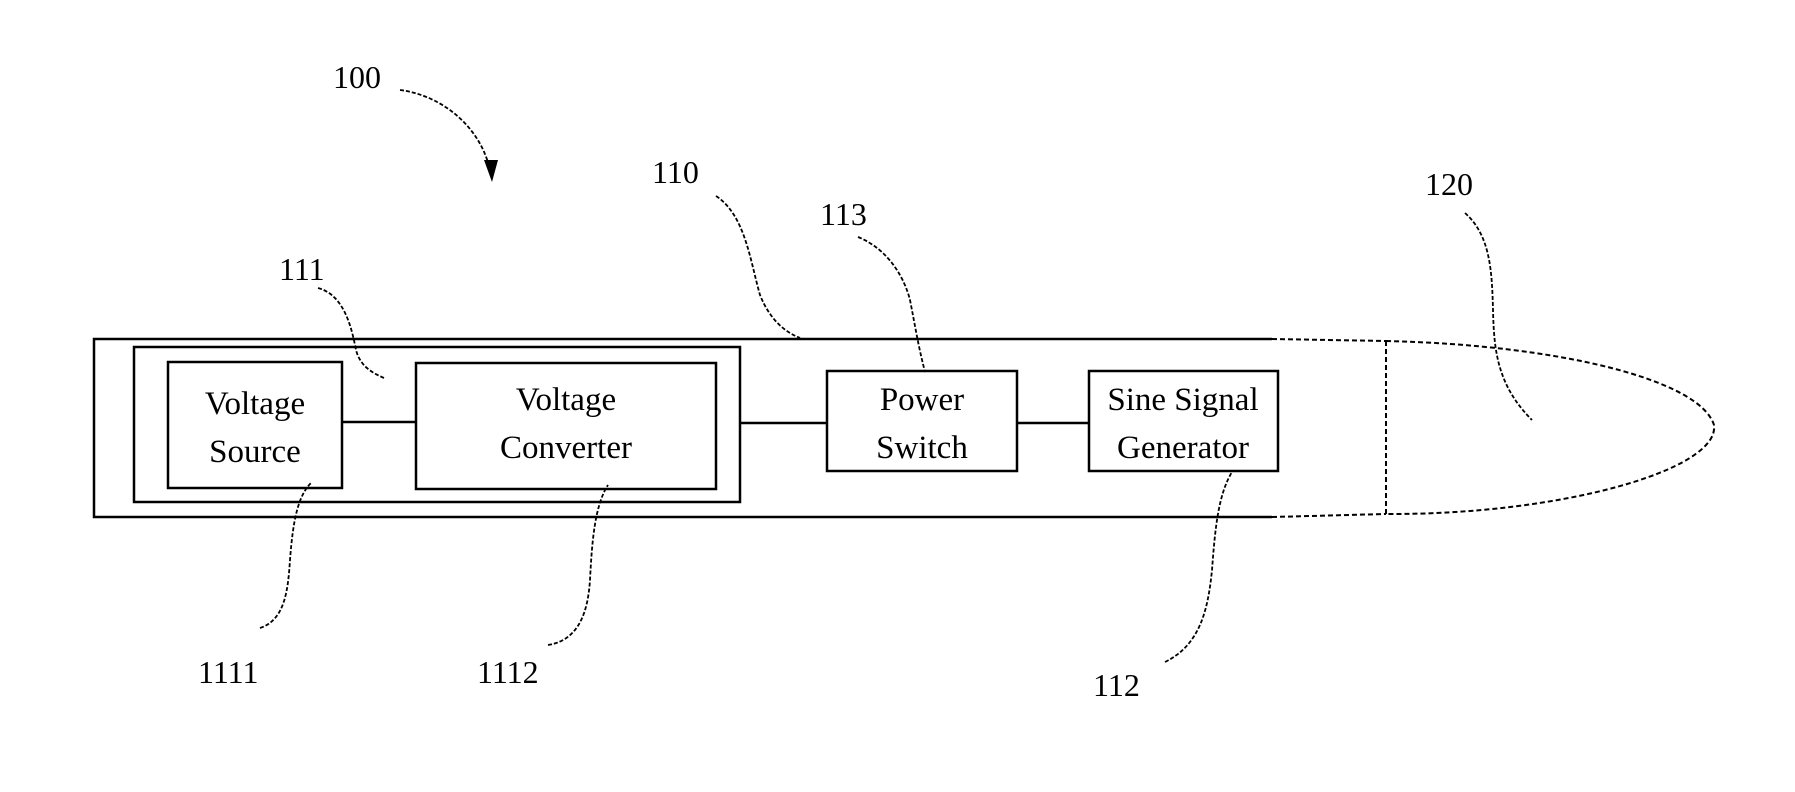 This screenshot has width=1795, height=792. I want to click on voltage-source-line1: Voltage, so click(255, 404).